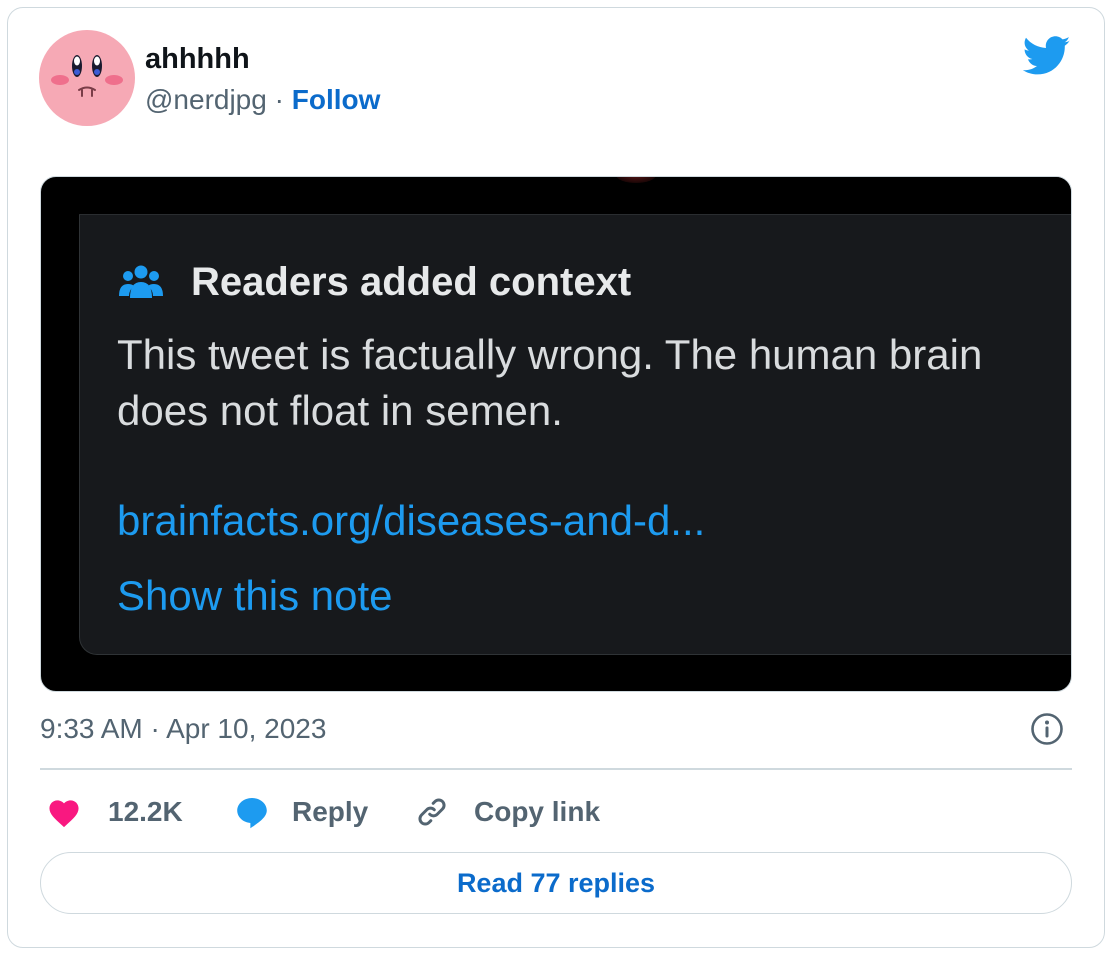  I want to click on author-handle-line: @nerdjpg · Follow, so click(262, 100).